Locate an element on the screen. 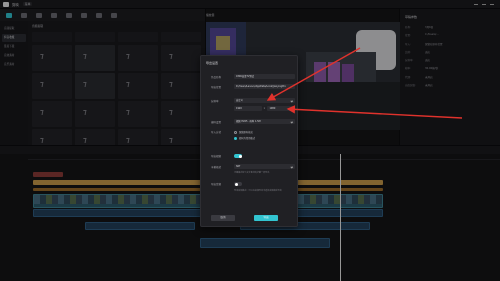  import-option: 保留原有格式 is located at coordinates (244, 132).